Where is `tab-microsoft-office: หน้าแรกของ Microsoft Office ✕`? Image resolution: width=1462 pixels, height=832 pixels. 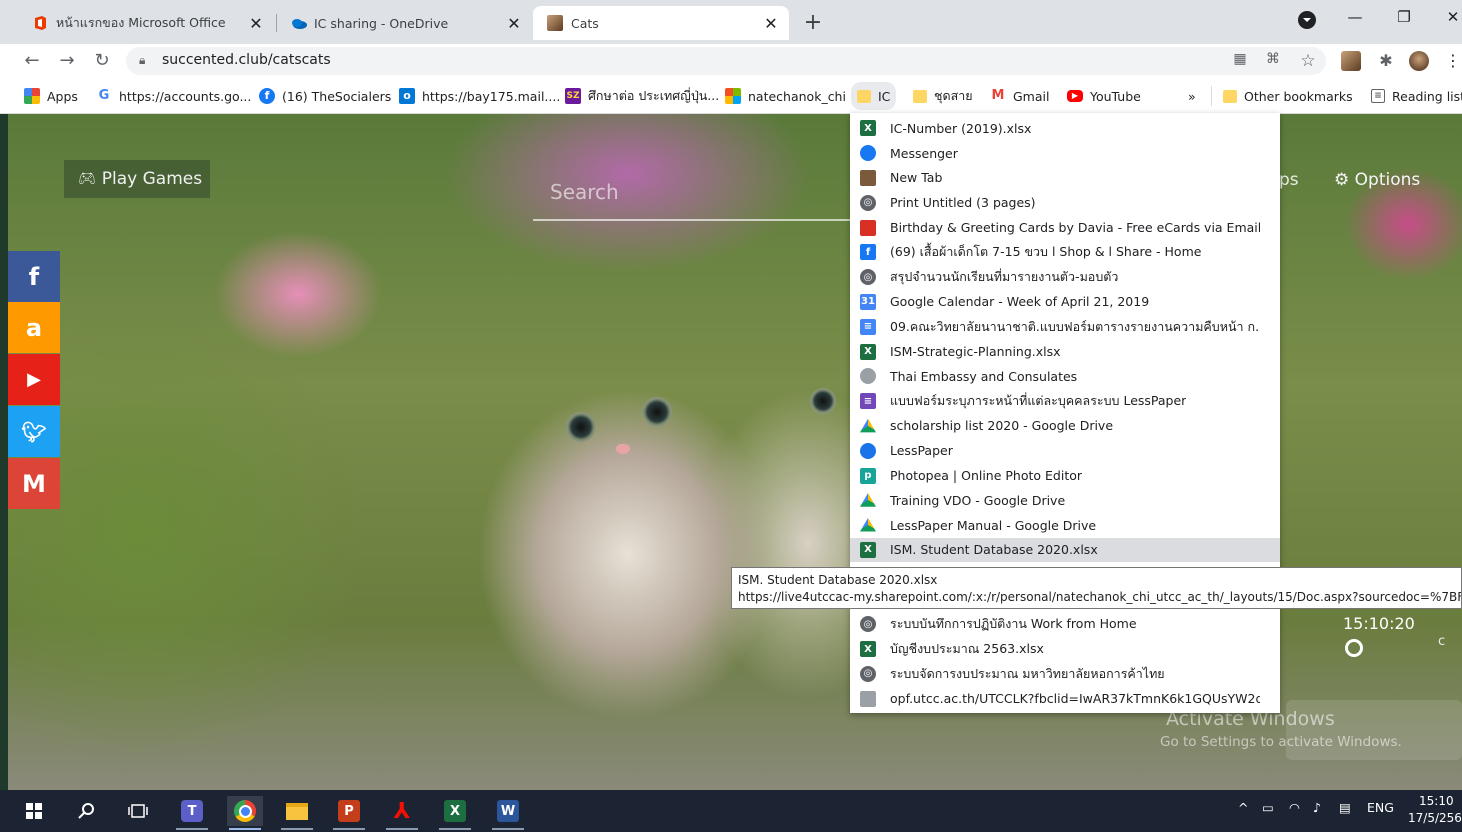 tab-microsoft-office: หน้าแรกของ Microsoft Office ✕ is located at coordinates (146, 23).